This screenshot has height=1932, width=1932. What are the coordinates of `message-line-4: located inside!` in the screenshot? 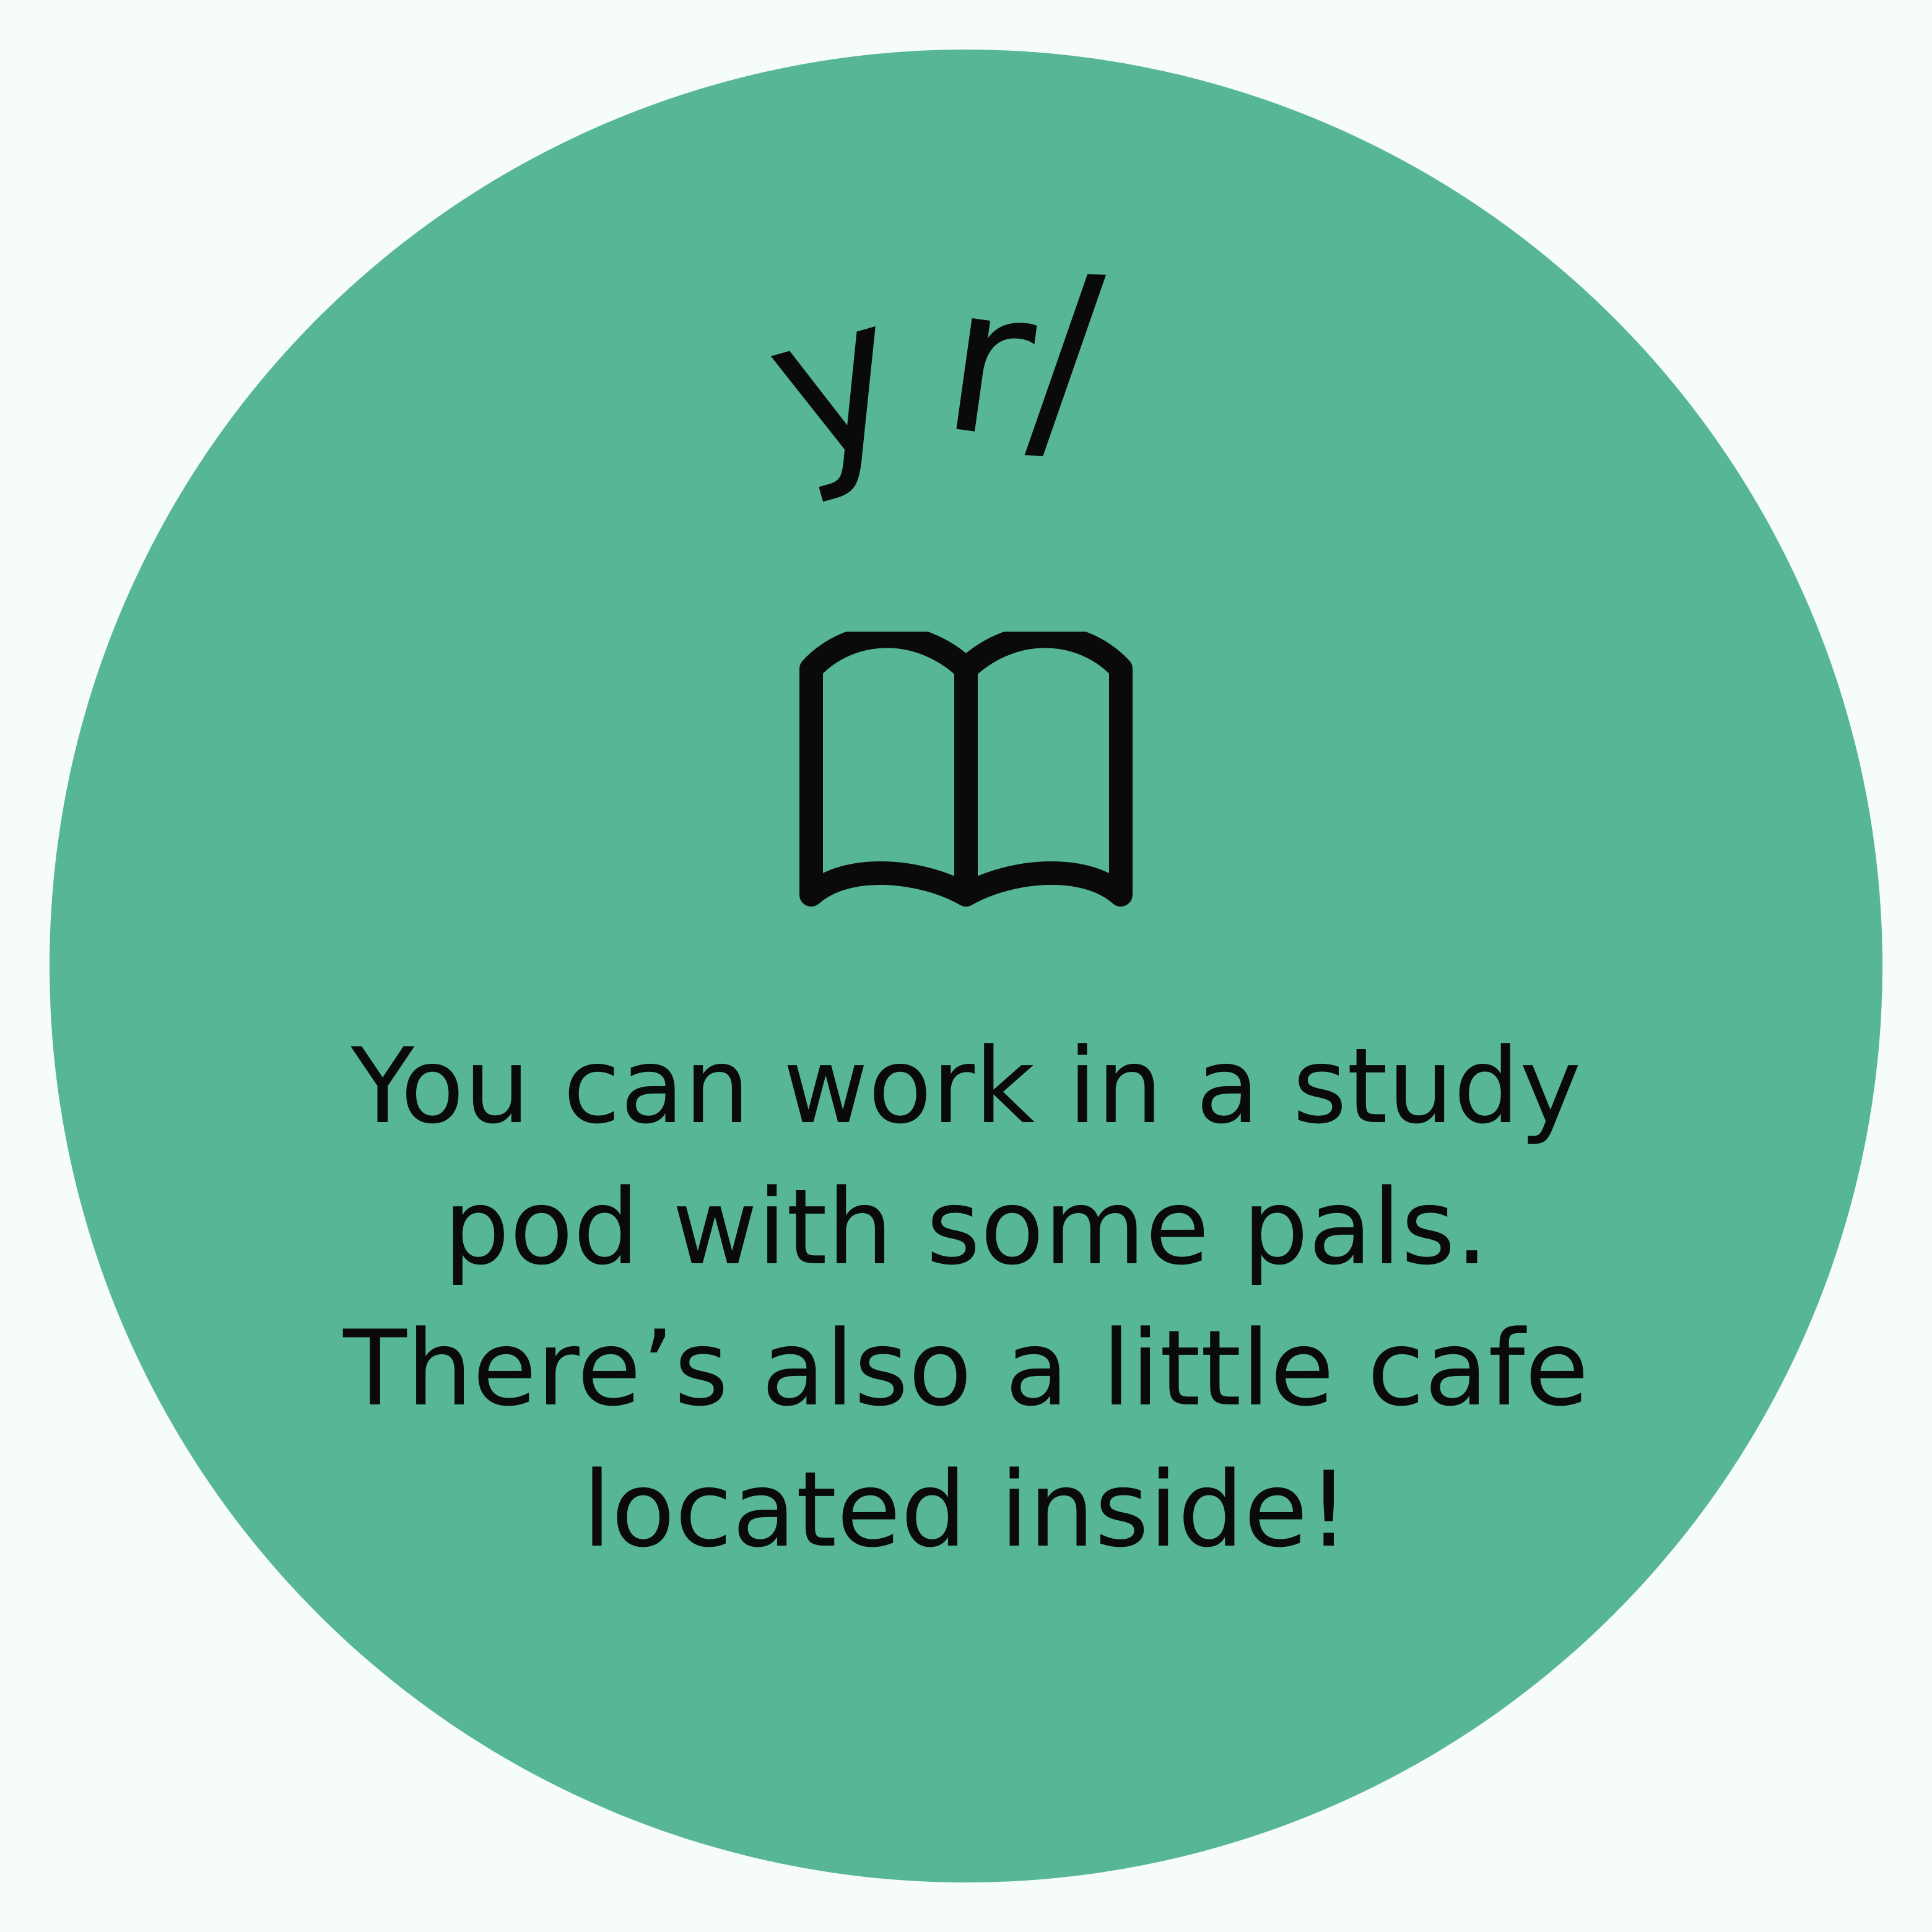 It's located at (966, 1509).